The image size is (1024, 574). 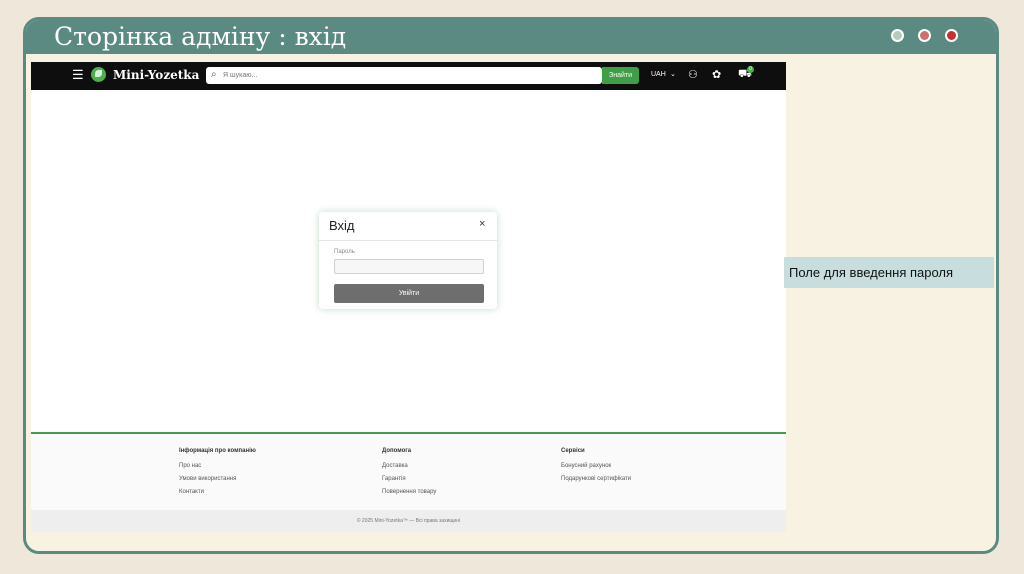 What do you see at coordinates (573, 451) in the screenshot?
I see `footer-heading: Сервіси` at bounding box center [573, 451].